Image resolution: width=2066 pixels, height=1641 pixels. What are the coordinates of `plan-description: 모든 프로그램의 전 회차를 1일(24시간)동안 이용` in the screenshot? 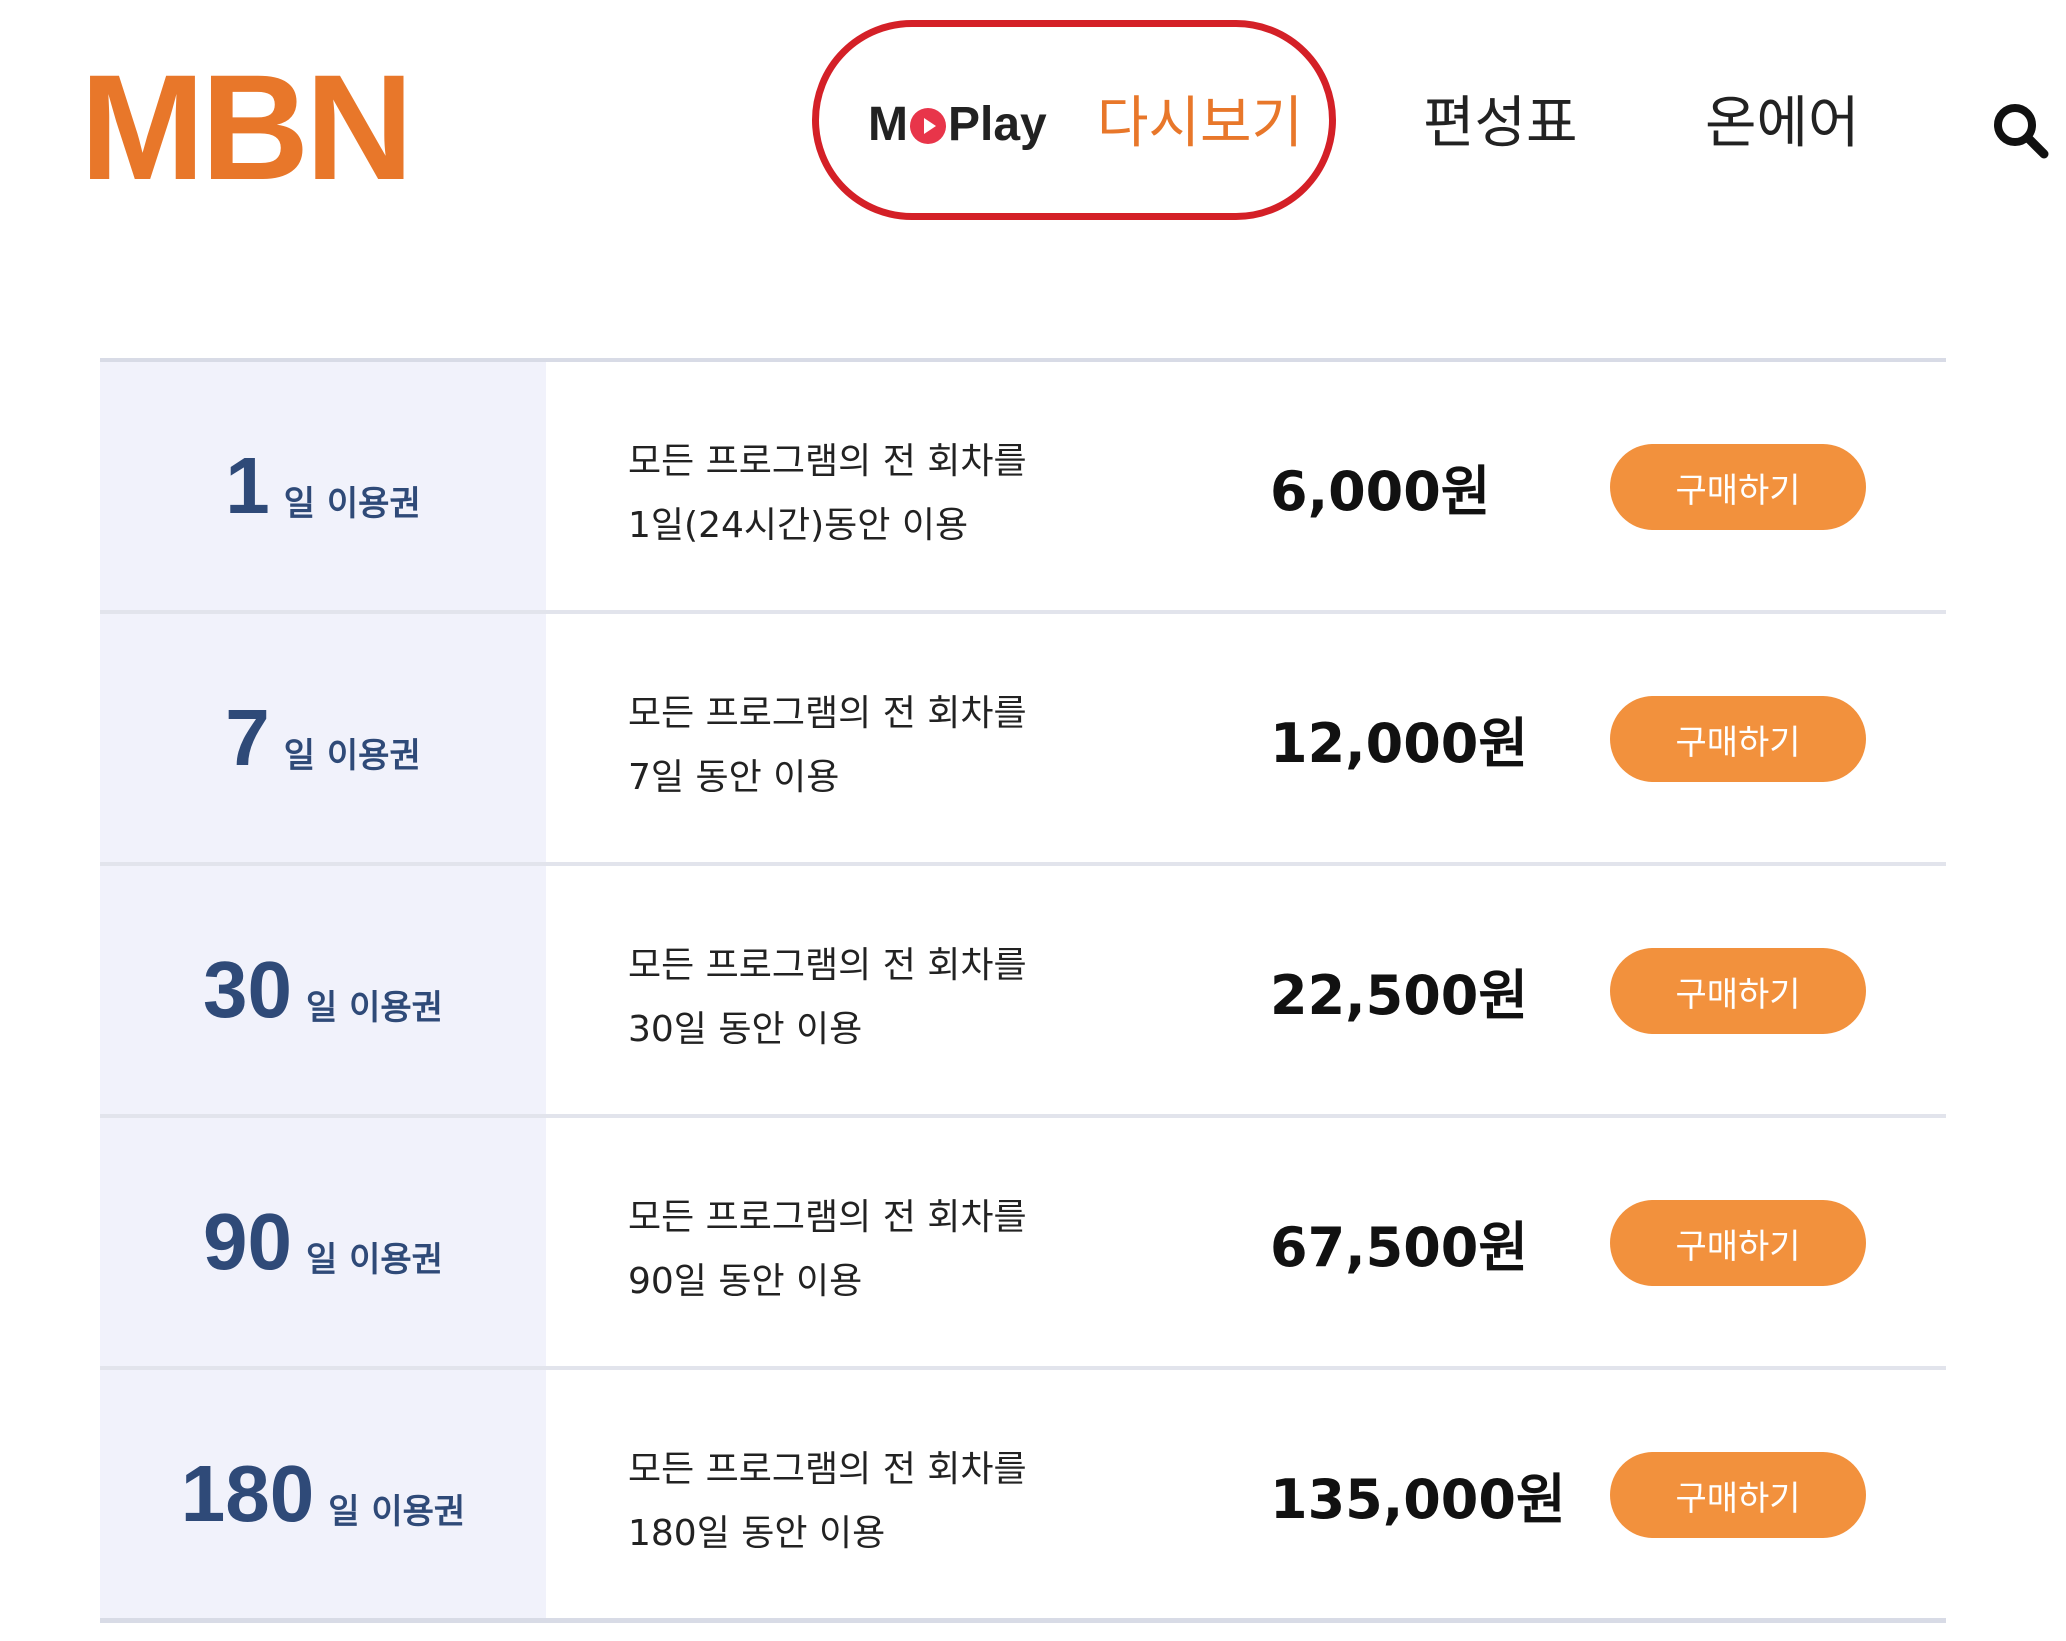 It's located at (827, 494).